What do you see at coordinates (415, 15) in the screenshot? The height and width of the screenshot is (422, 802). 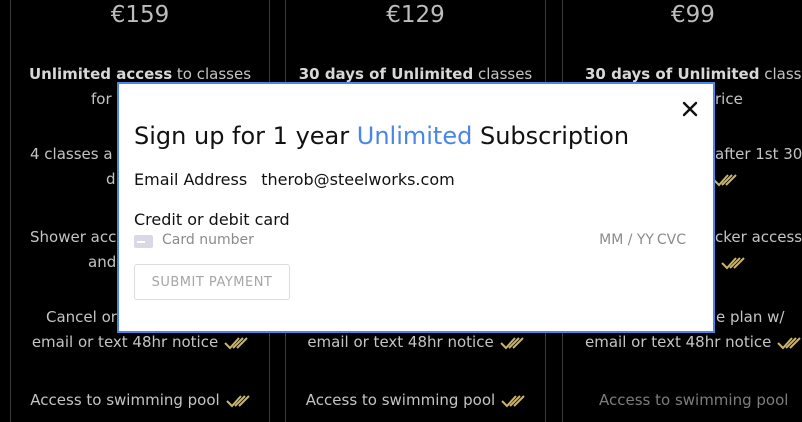 I see `plan-price: €129` at bounding box center [415, 15].